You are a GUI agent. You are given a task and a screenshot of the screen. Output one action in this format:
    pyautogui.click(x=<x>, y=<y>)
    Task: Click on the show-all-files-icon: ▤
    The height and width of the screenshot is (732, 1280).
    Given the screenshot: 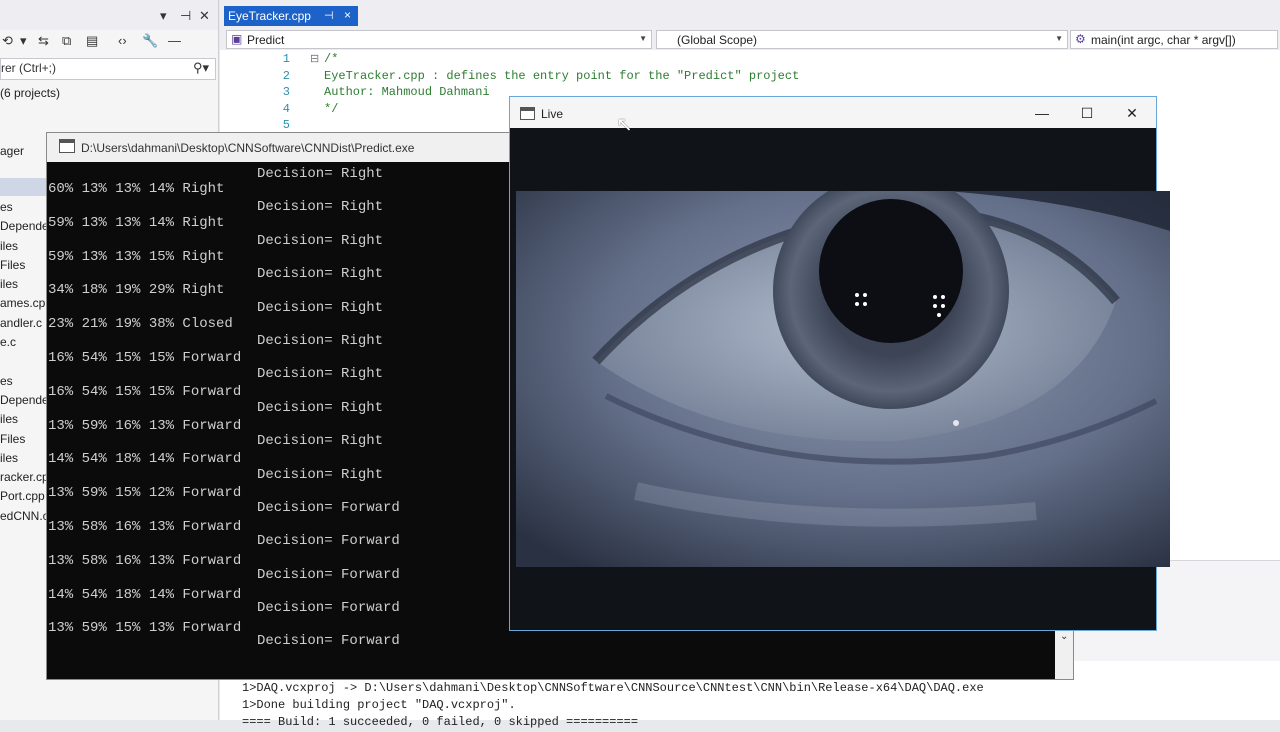 What is the action you would take?
    pyautogui.click(x=92, y=41)
    